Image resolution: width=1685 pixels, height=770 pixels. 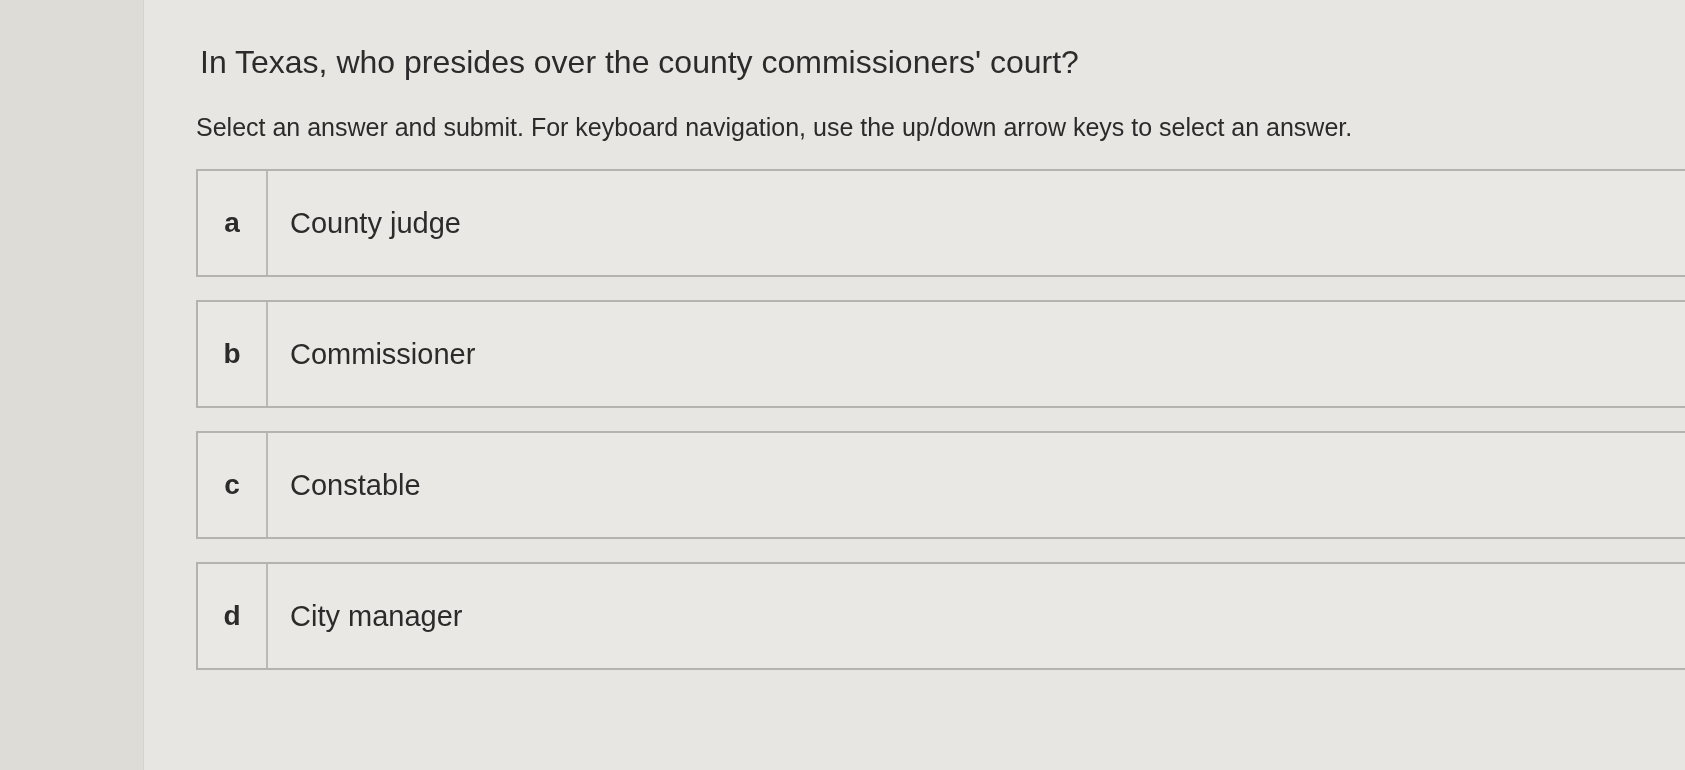 I want to click on question-text: In Texas, who presides over the county commissioners' court?, so click(x=640, y=62).